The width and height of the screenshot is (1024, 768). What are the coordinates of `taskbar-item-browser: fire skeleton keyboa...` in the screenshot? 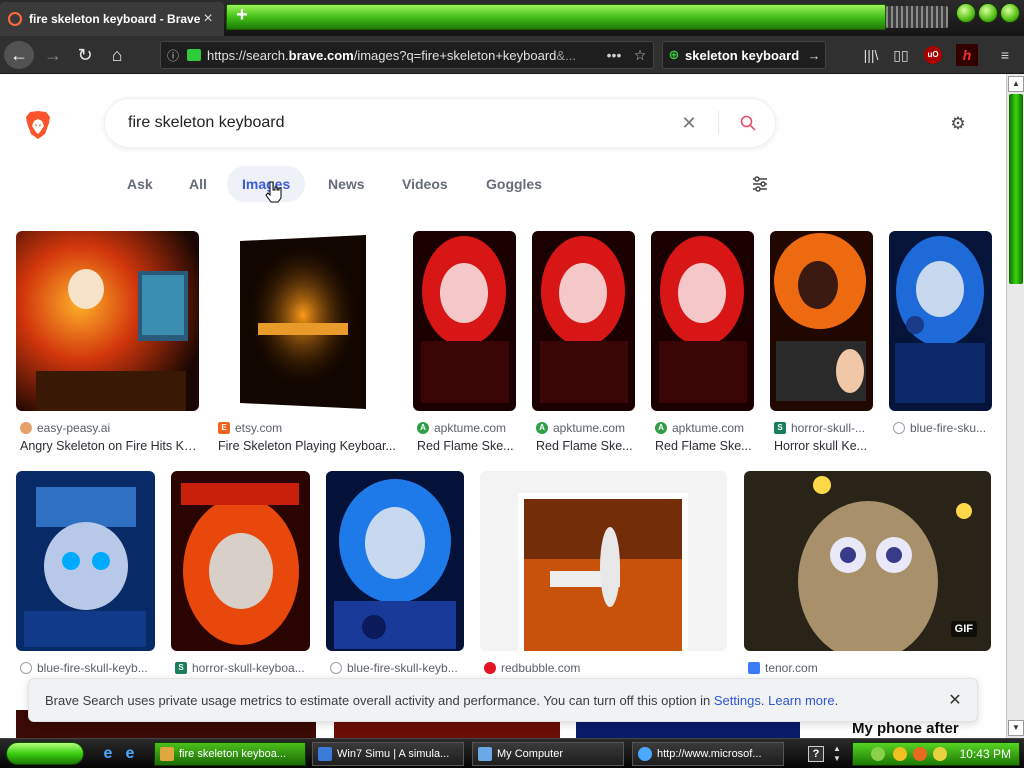 It's located at (230, 754).